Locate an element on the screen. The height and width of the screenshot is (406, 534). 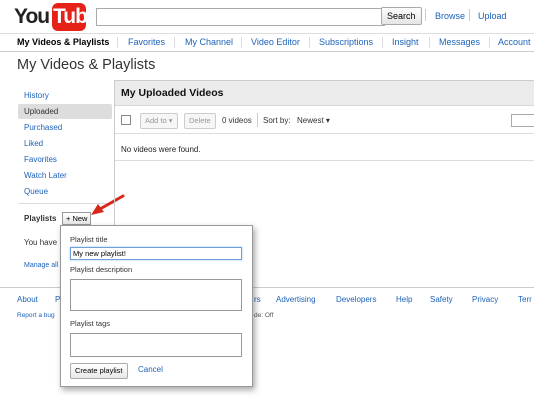
tab-my-channel: My Channel is located at coordinates (209, 42).